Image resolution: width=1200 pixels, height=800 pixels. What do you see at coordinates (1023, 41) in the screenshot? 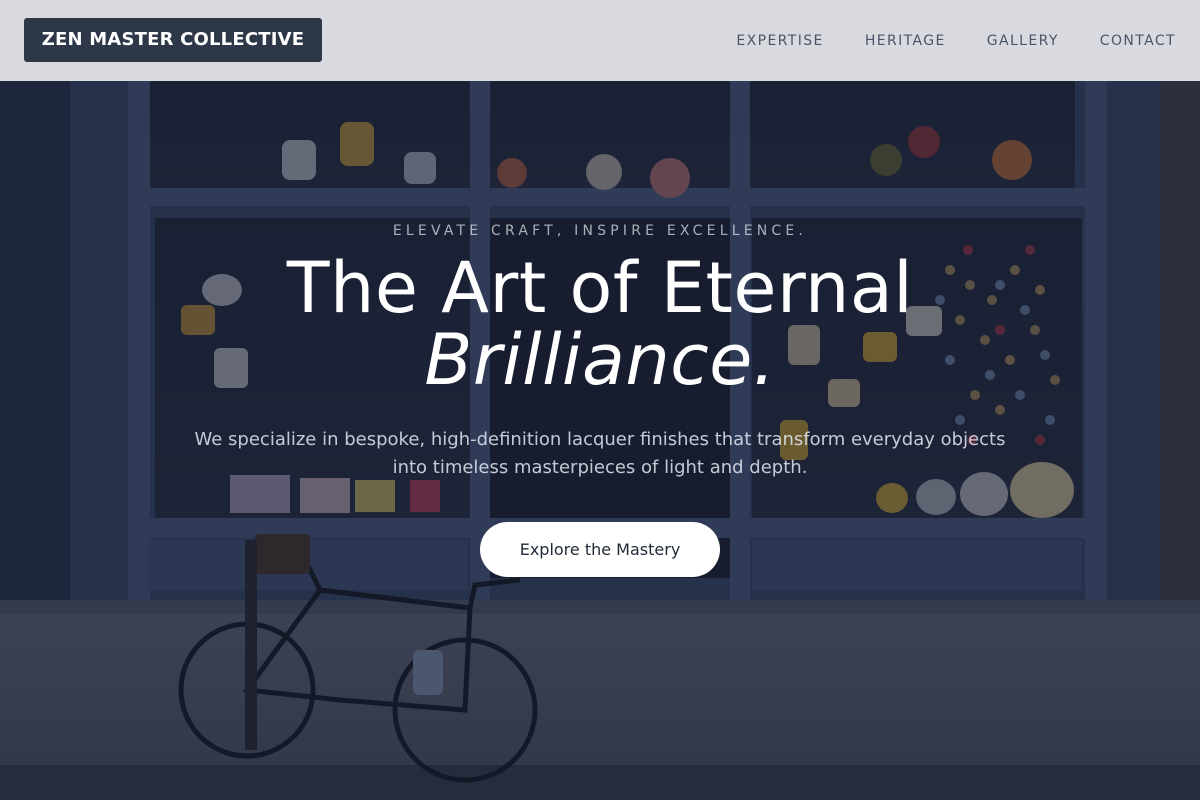
I see `nav-link-gallery: GALLERY` at bounding box center [1023, 41].